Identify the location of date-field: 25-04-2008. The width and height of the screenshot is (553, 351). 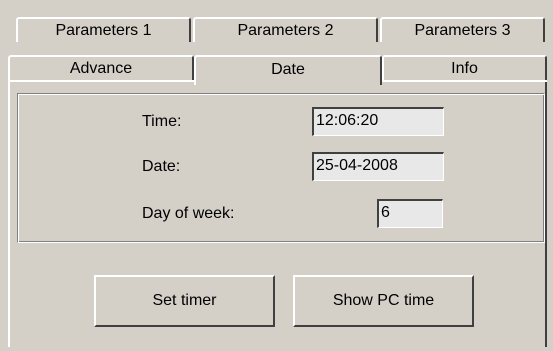
(378, 166).